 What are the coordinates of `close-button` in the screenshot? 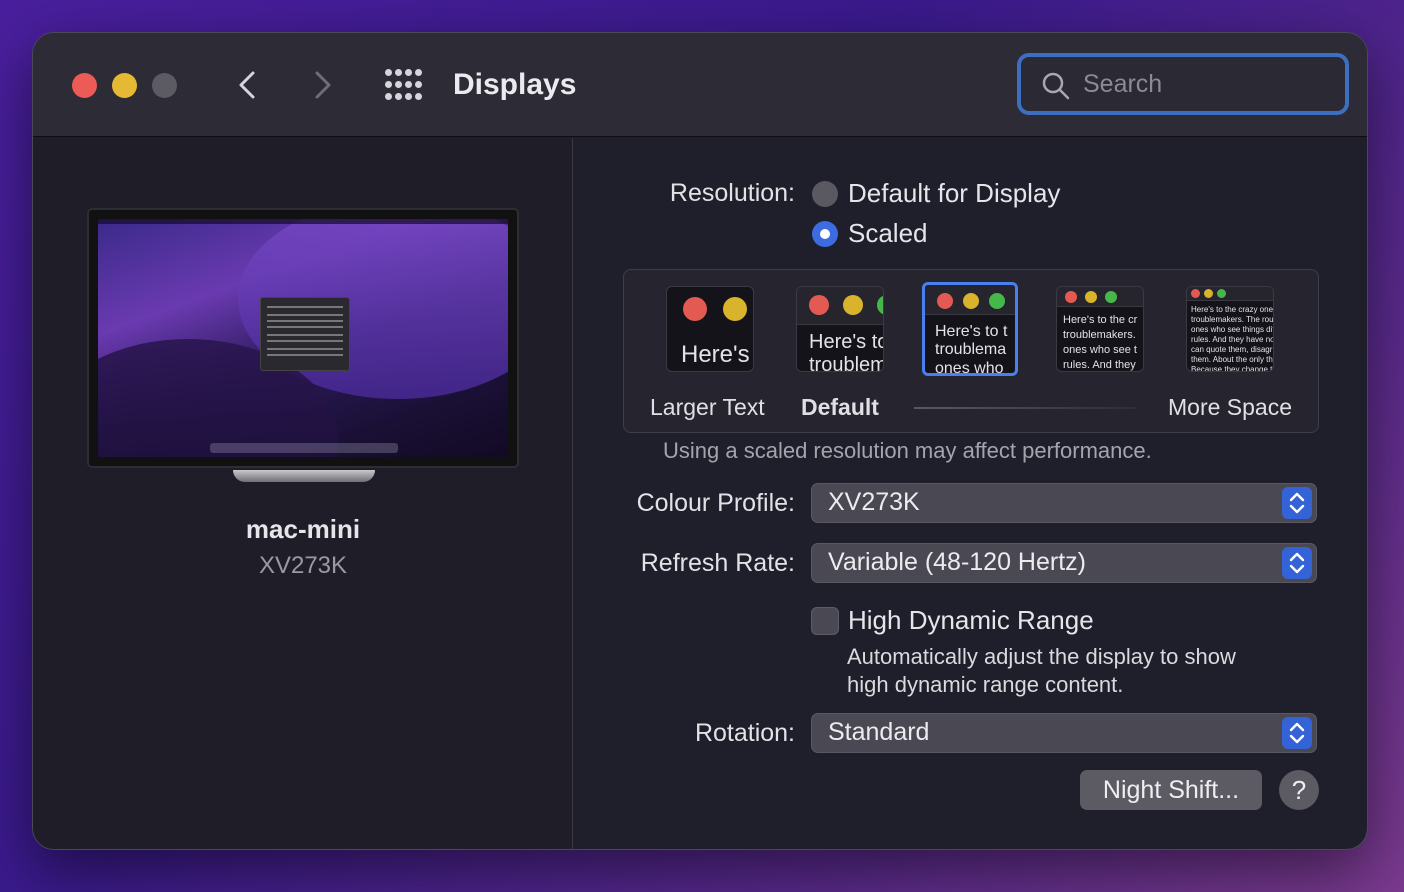 It's located at (84, 85).